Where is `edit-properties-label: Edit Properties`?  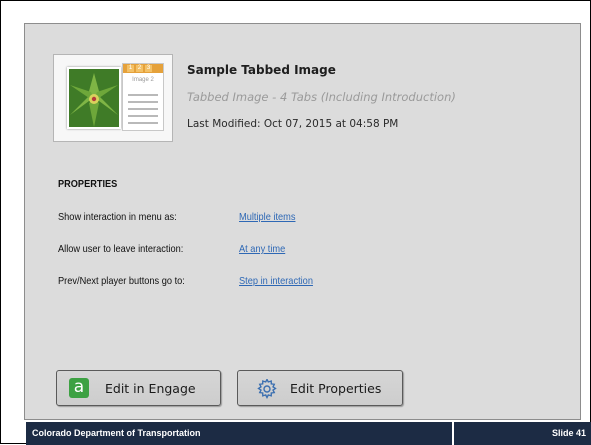
edit-properties-label: Edit Properties is located at coordinates (336, 388).